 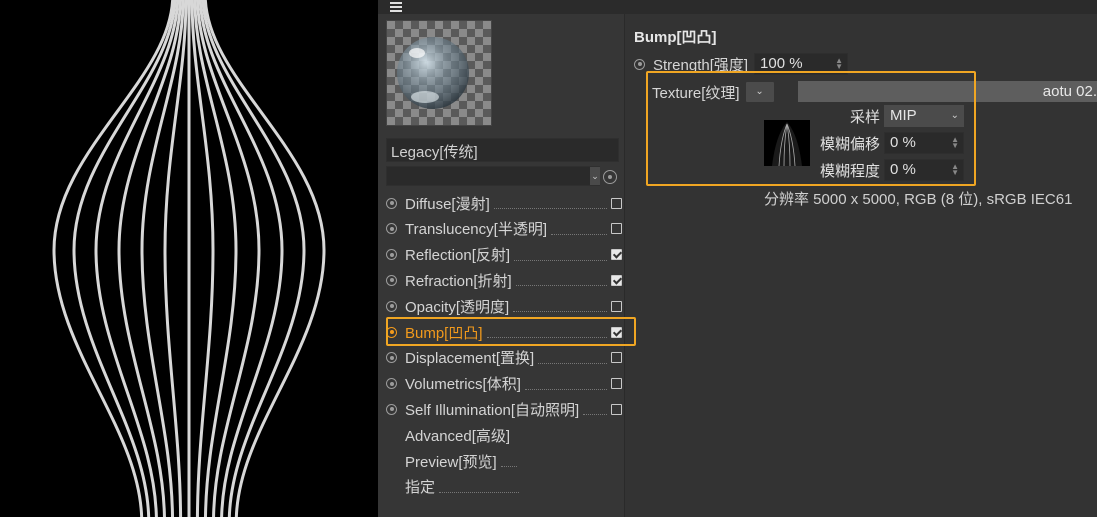 I want to click on channel-item: Preview[预览], so click(x=504, y=461).